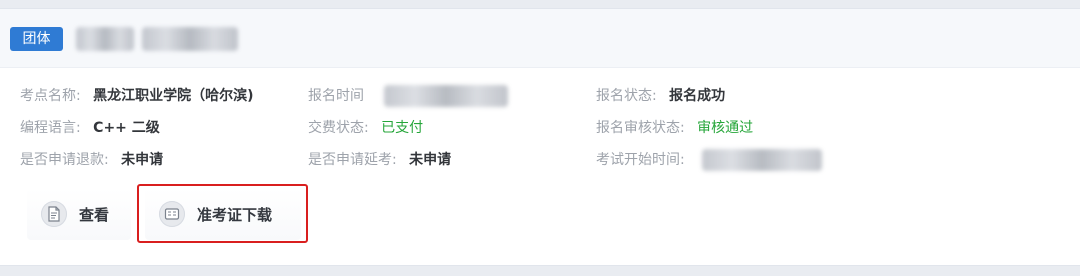 The height and width of the screenshot is (276, 1080). I want to click on blurred-exam-start-value, so click(762, 160).